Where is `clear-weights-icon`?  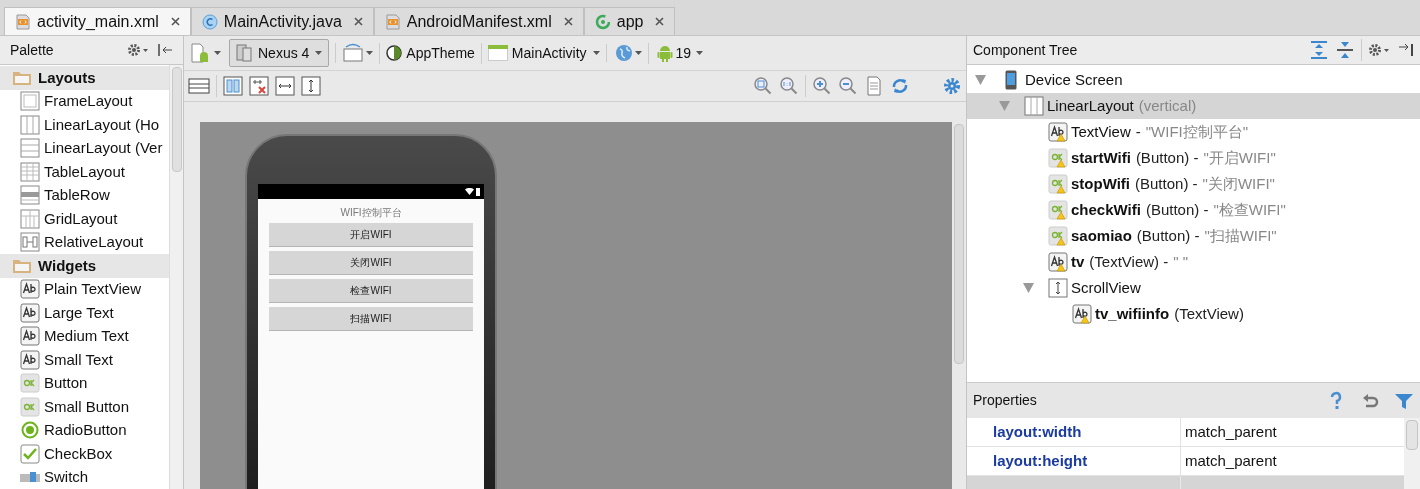
clear-weights-icon is located at coordinates (259, 86).